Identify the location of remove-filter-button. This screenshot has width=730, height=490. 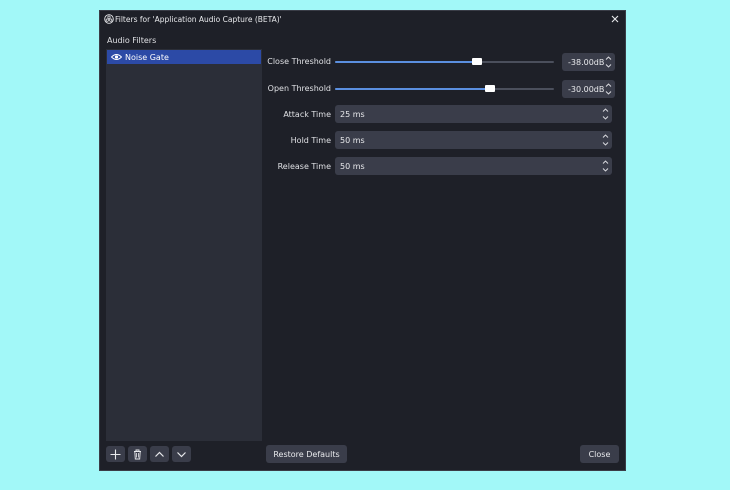
(137, 454).